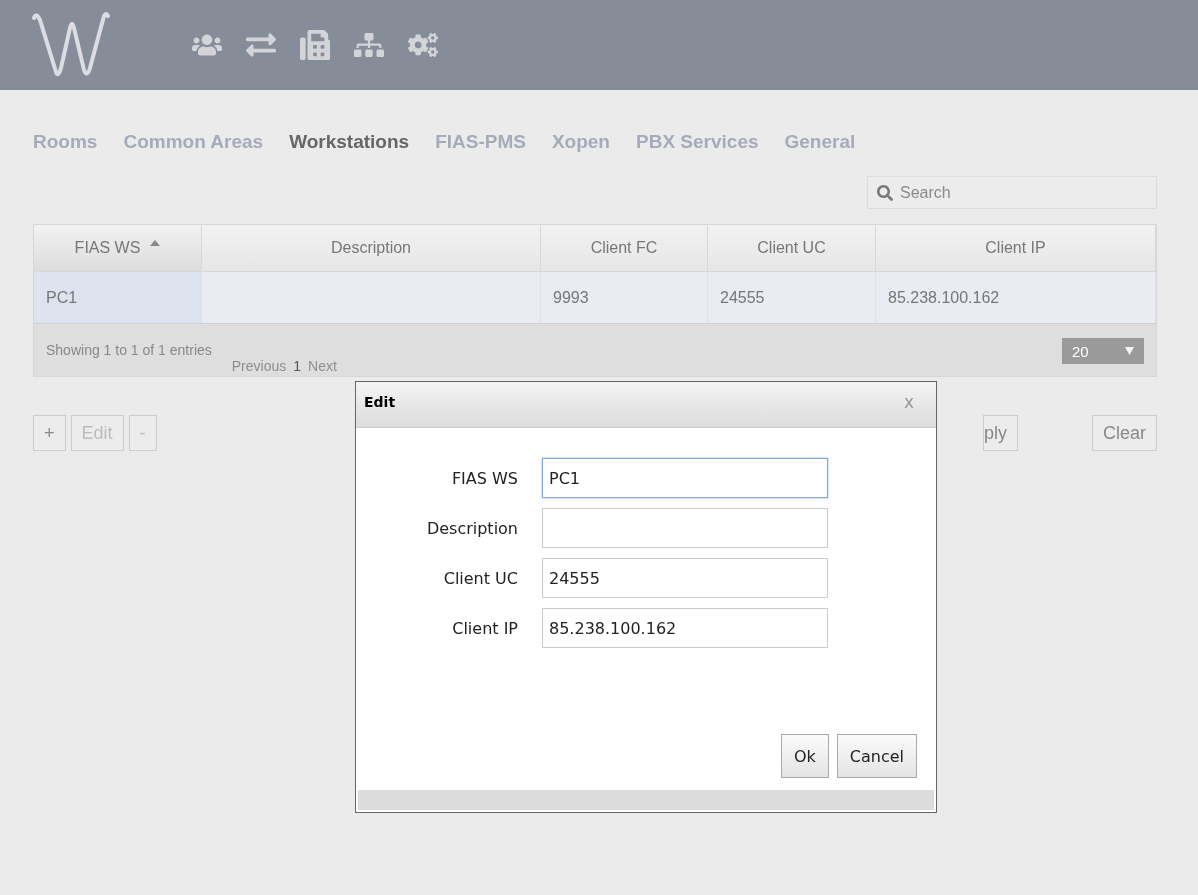  I want to click on table-cell: 24555, so click(792, 297).